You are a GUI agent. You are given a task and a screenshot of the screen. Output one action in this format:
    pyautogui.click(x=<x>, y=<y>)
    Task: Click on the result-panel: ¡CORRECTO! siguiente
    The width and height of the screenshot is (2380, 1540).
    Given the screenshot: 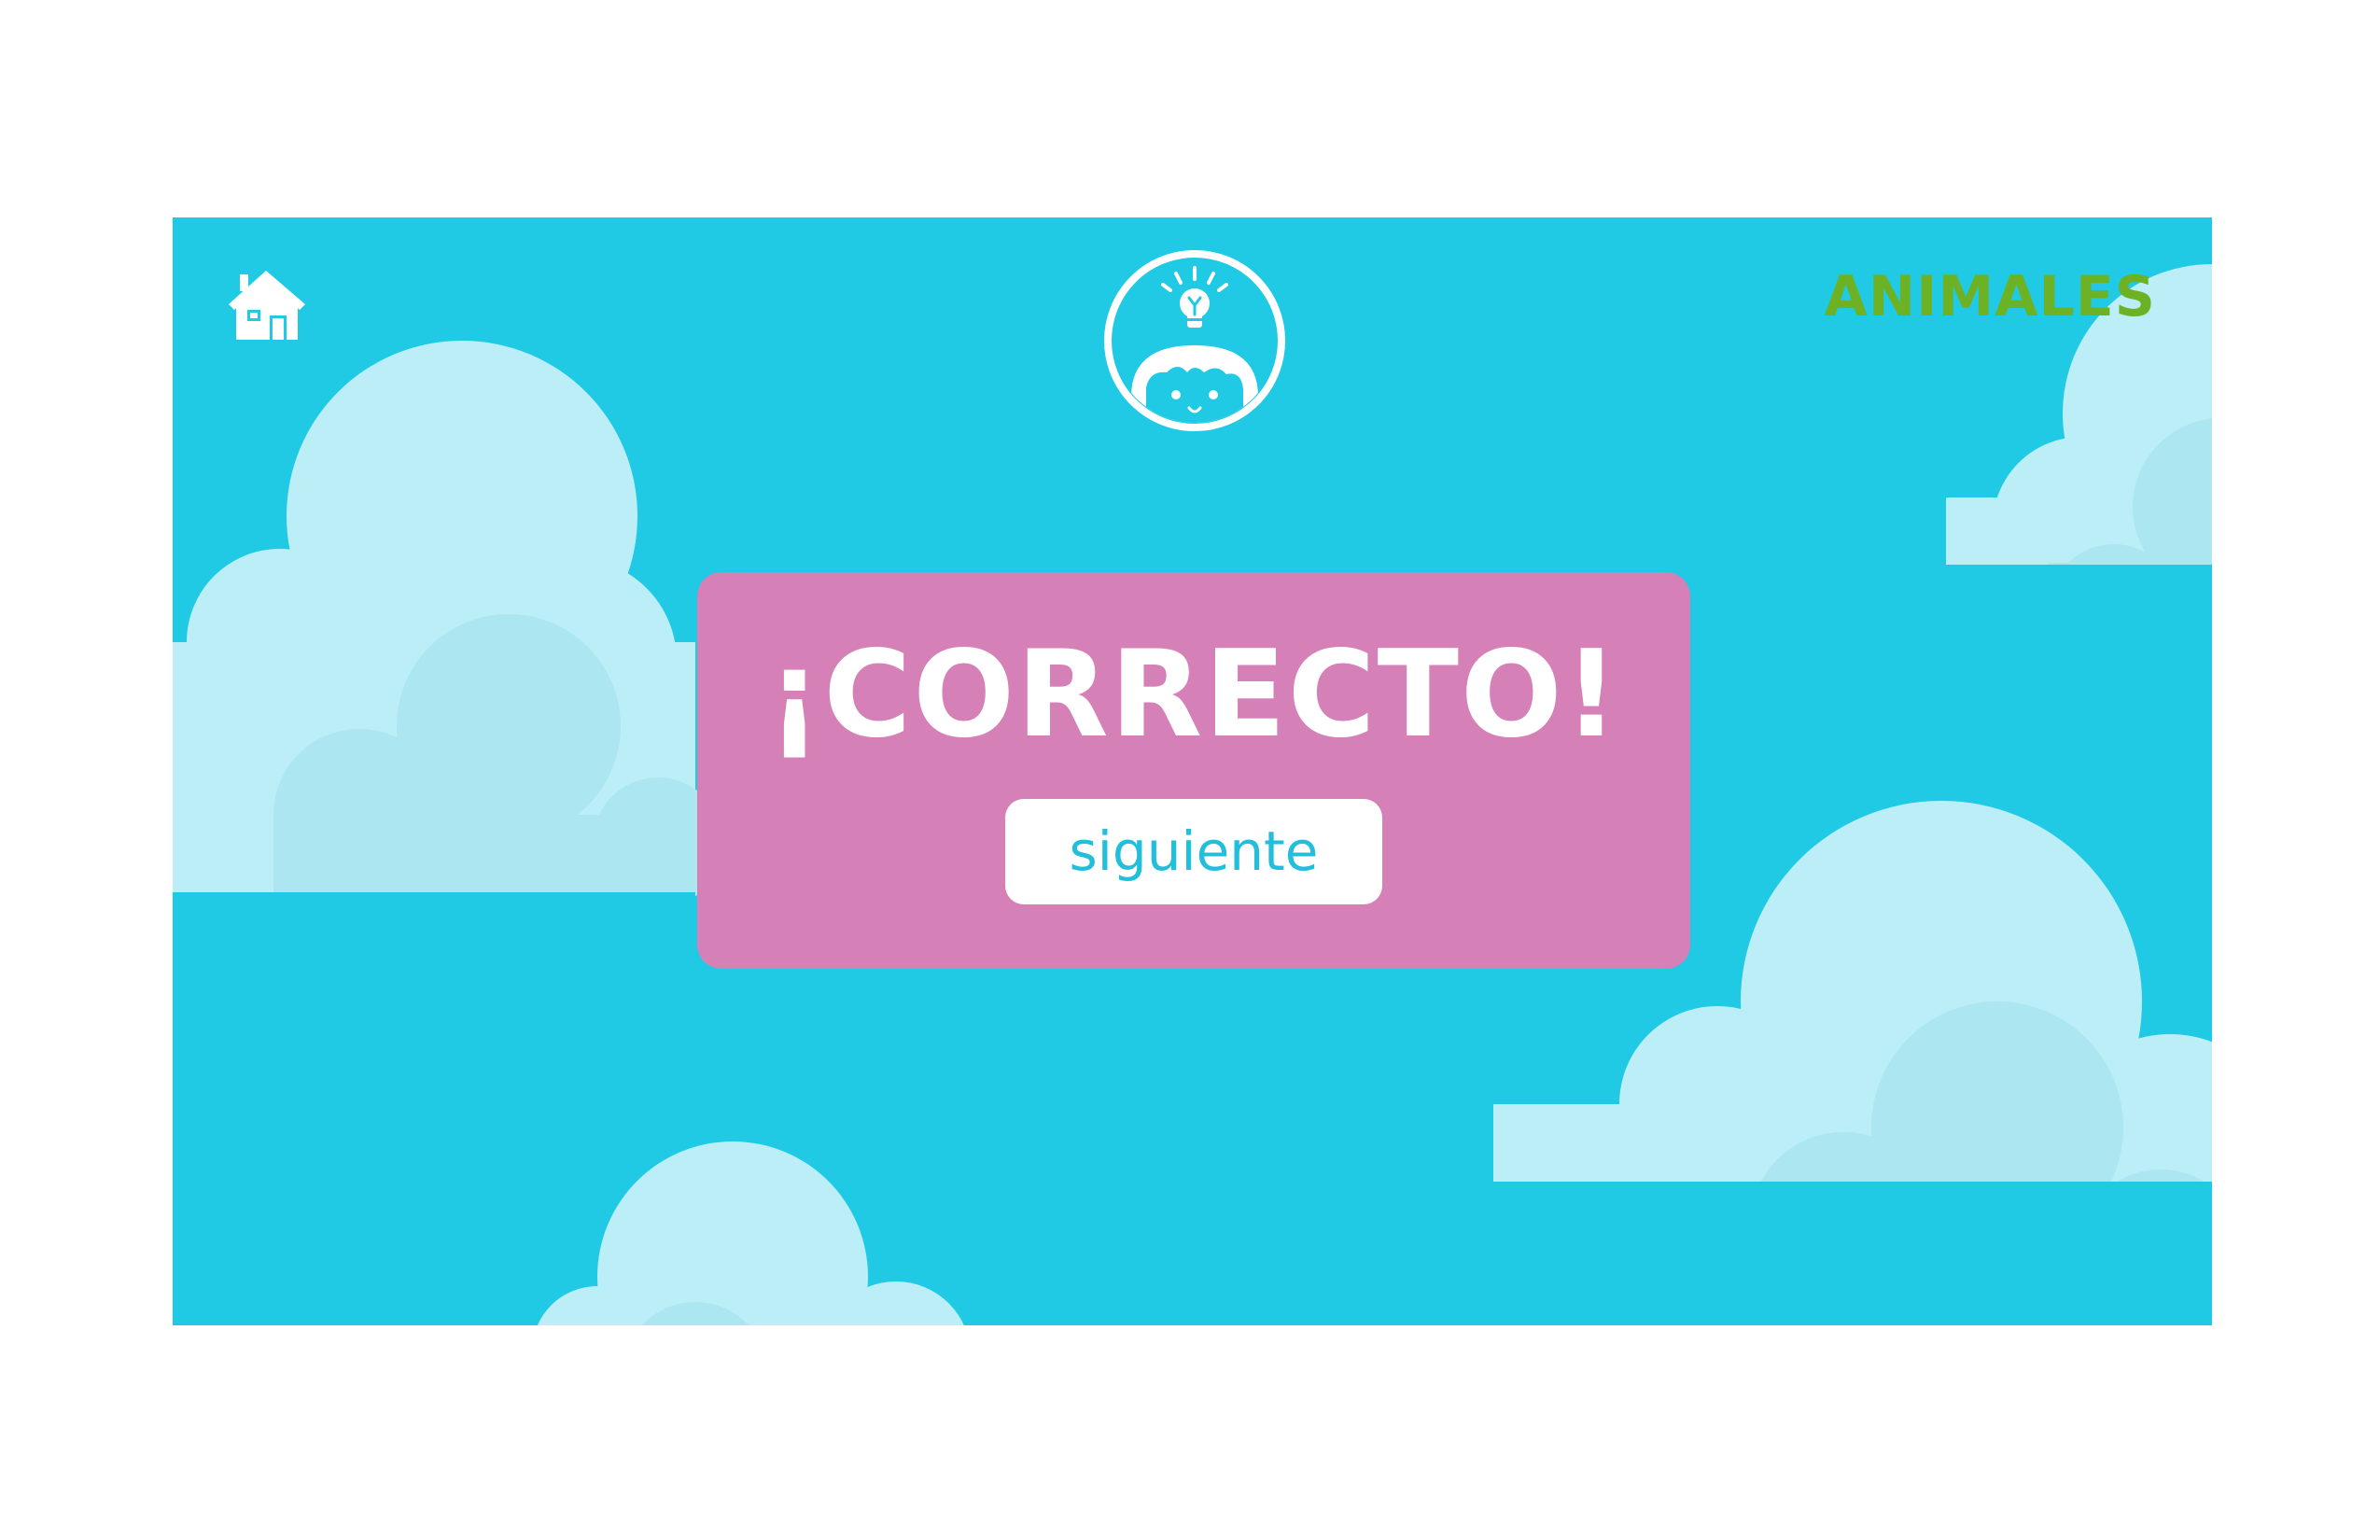 What is the action you would take?
    pyautogui.click(x=1193, y=770)
    